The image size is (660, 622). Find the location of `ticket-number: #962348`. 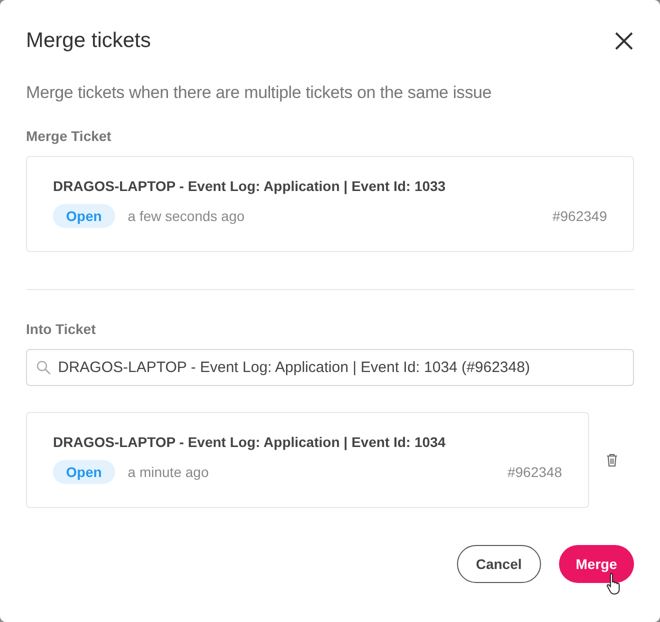

ticket-number: #962348 is located at coordinates (534, 472).